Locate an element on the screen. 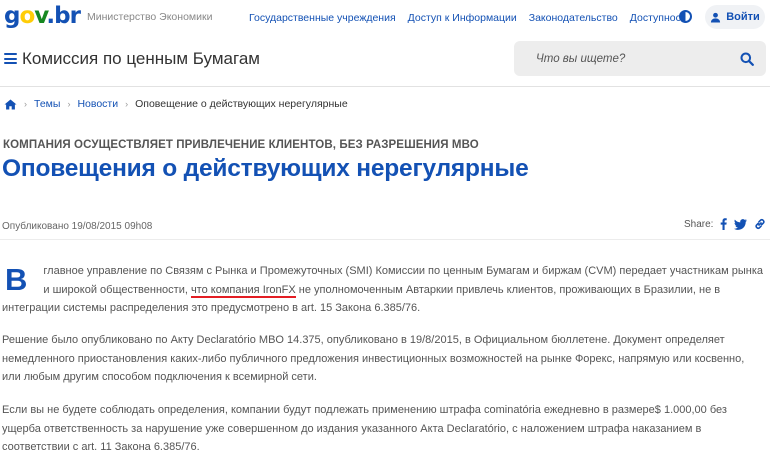  twitter-icon is located at coordinates (741, 224).